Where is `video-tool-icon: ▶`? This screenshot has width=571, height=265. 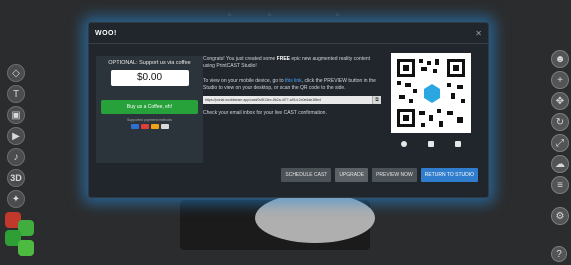 video-tool-icon: ▶ is located at coordinates (16, 136).